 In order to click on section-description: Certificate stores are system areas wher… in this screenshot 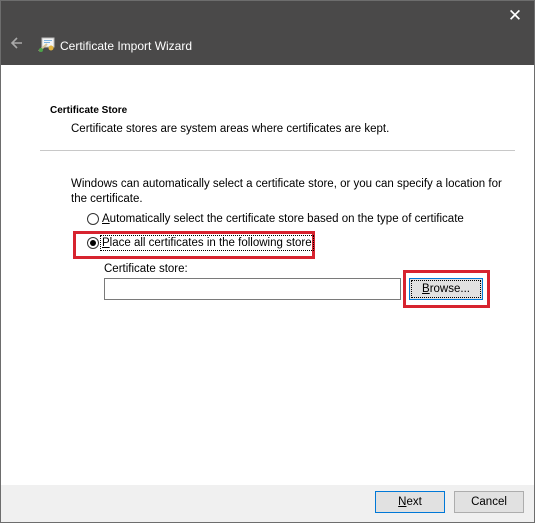, I will do `click(230, 129)`.